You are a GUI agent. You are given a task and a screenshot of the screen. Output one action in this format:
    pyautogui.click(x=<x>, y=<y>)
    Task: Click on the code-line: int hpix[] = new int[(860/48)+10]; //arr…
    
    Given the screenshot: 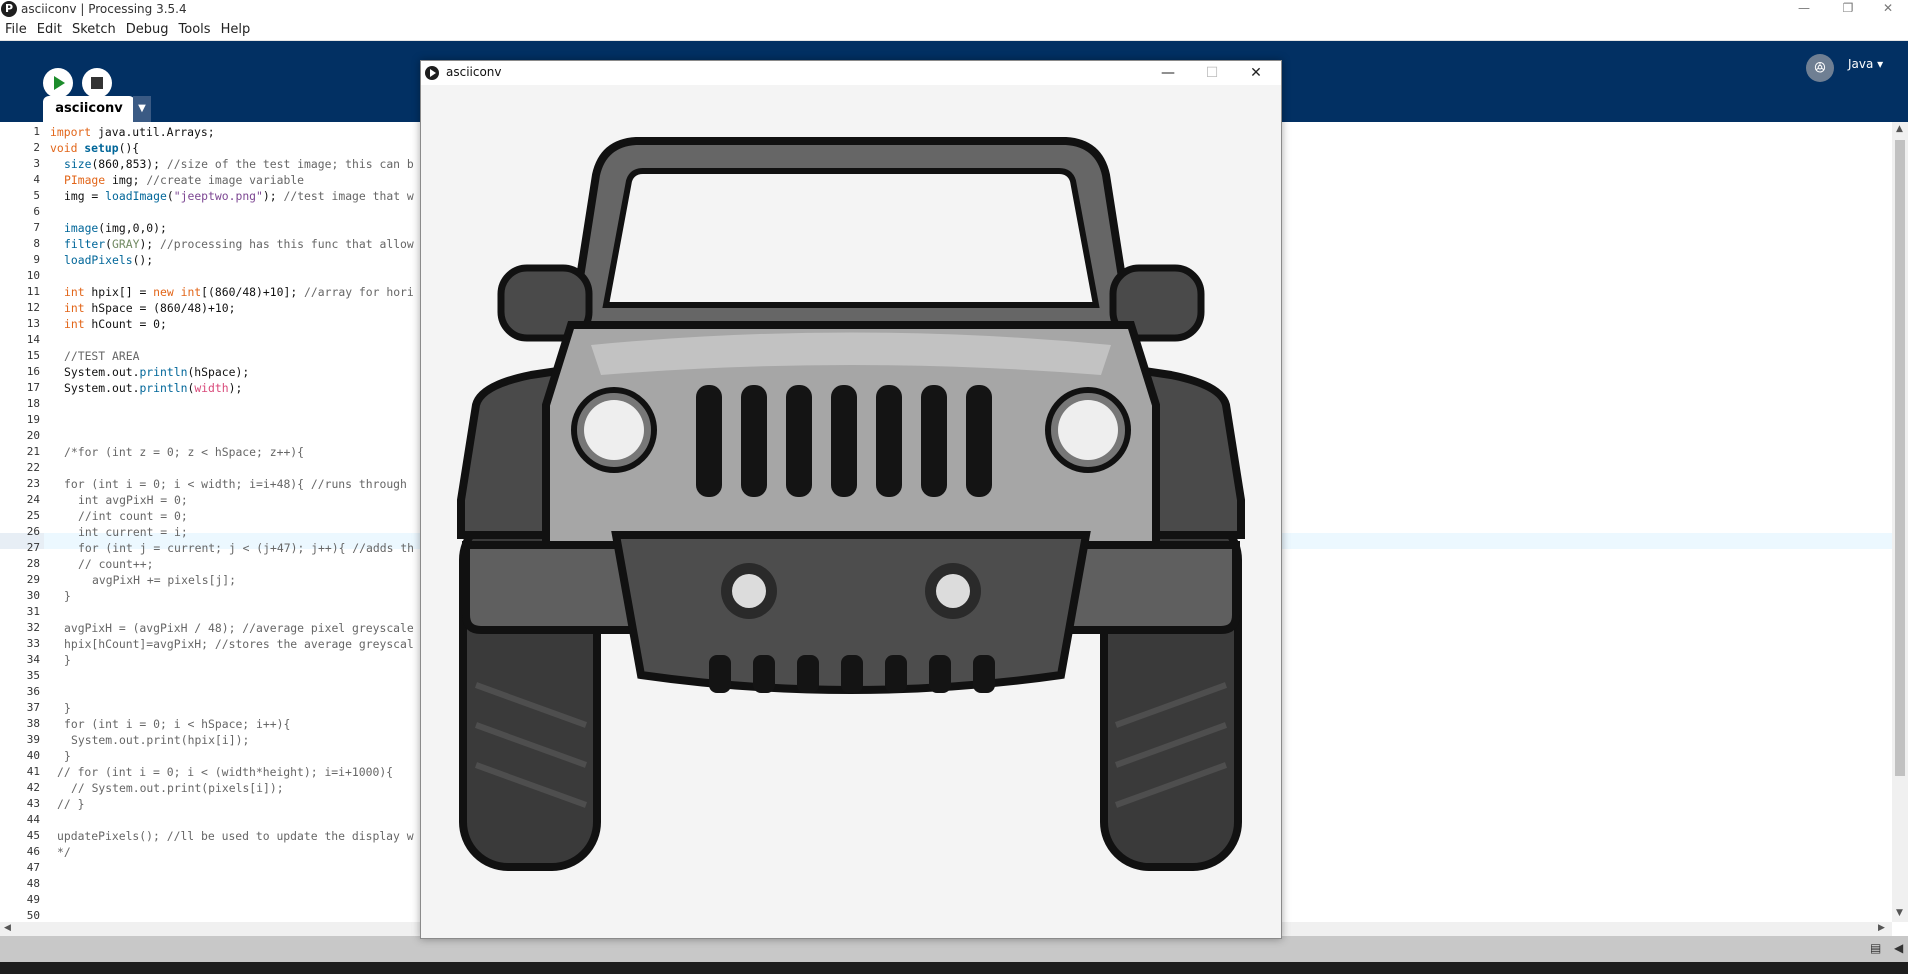 What is the action you would take?
    pyautogui.click(x=239, y=292)
    